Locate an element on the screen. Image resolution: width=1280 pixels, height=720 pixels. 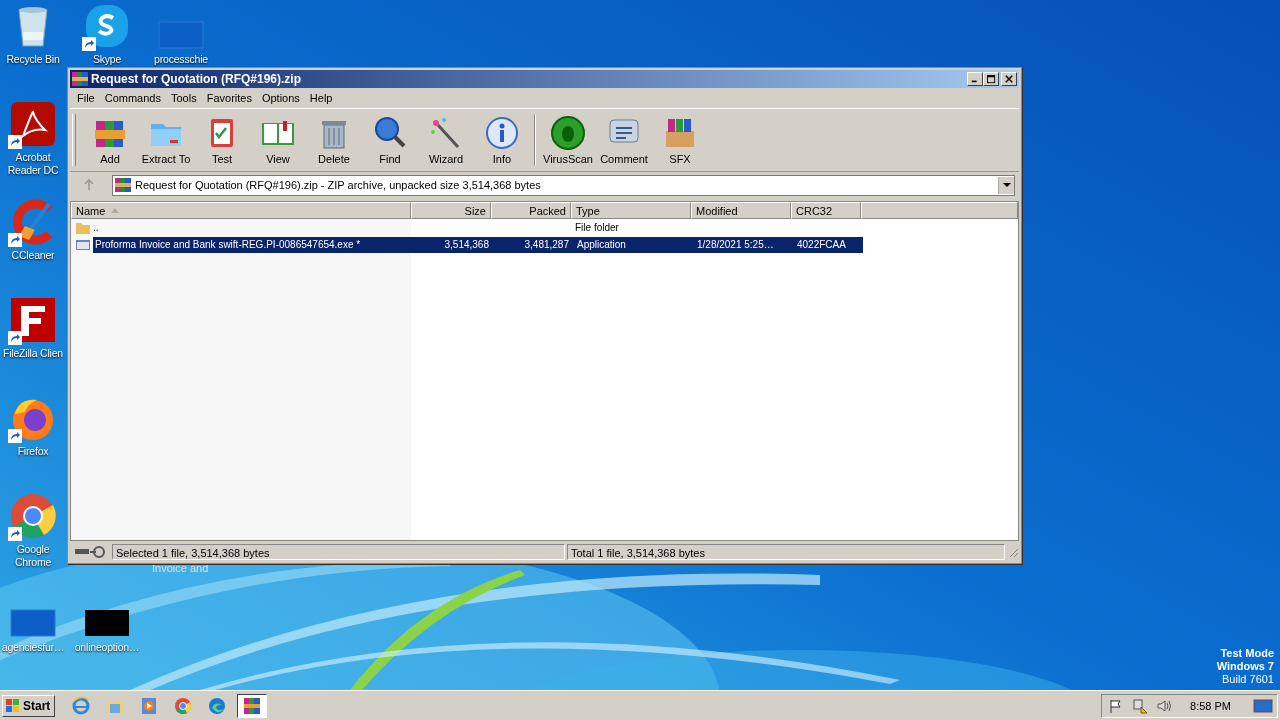
menu-item: File is located at coordinates (86, 98).